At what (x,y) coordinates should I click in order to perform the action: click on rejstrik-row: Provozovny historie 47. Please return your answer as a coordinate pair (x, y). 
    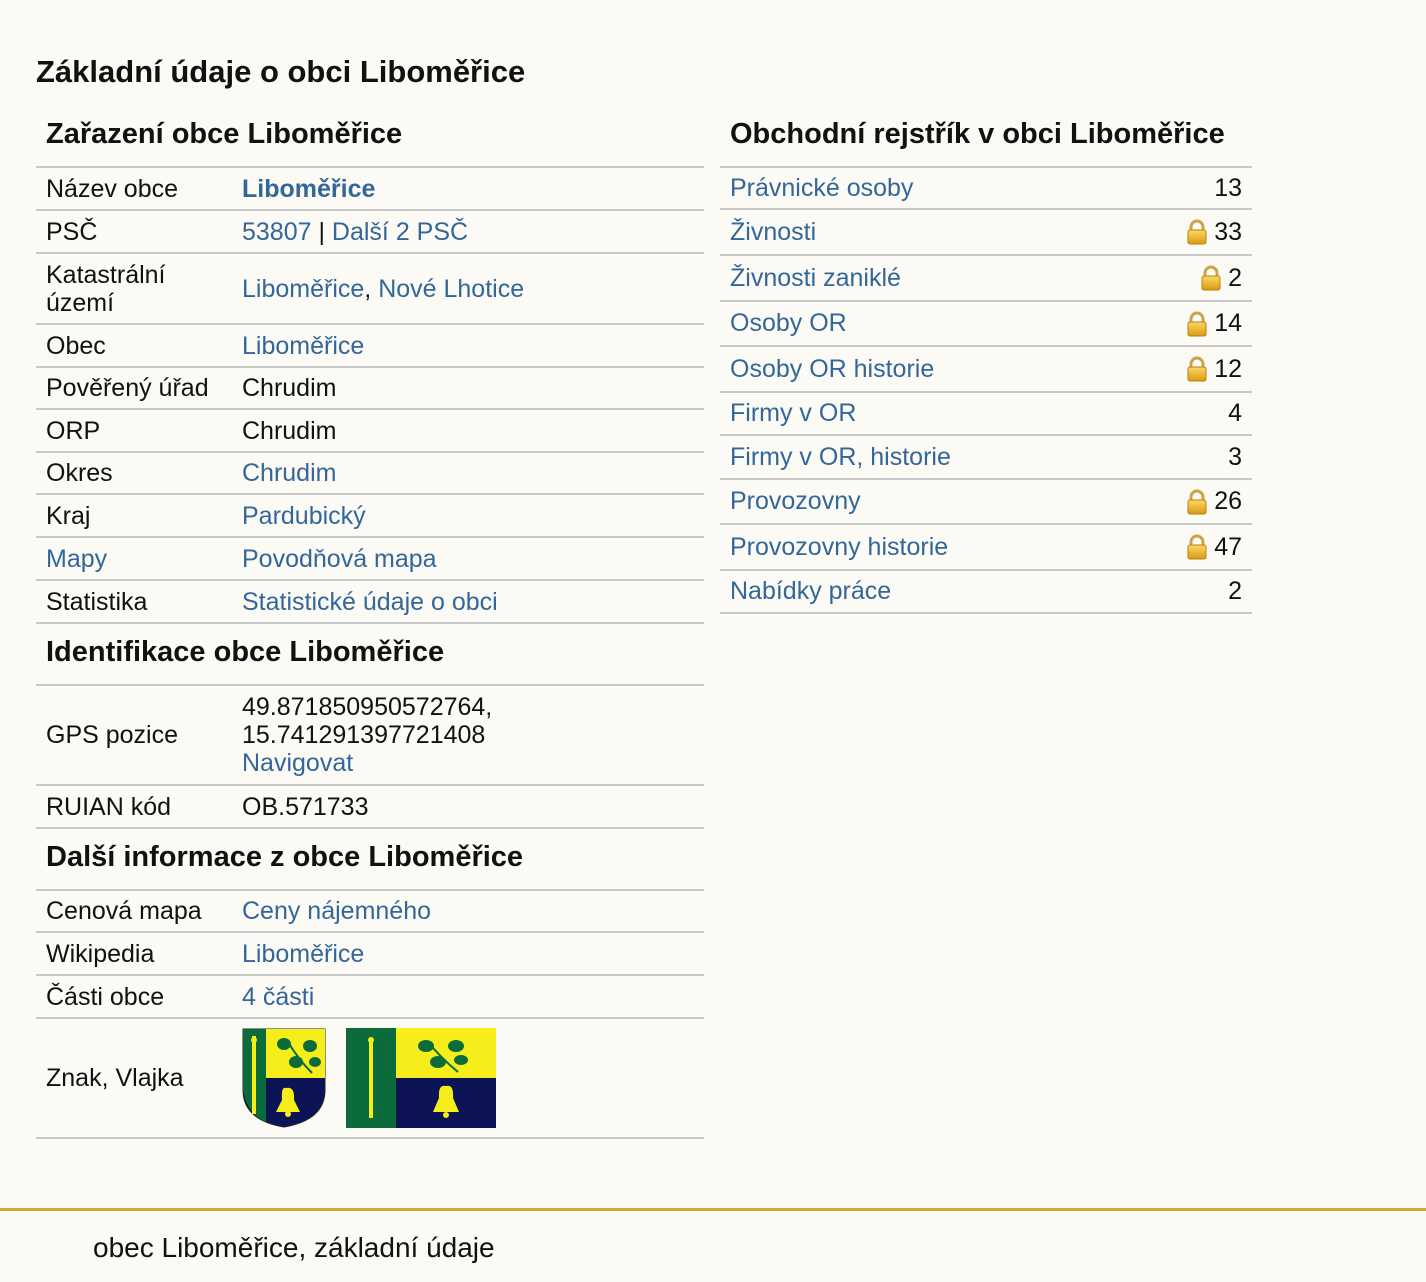
    Looking at the image, I should click on (986, 548).